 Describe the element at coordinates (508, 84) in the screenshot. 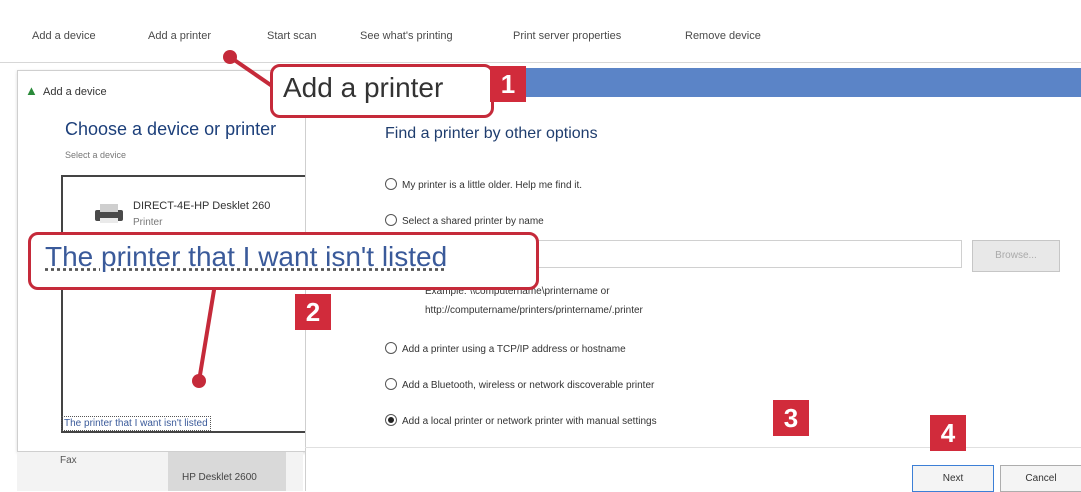

I see `step-badge-1: 1` at that location.